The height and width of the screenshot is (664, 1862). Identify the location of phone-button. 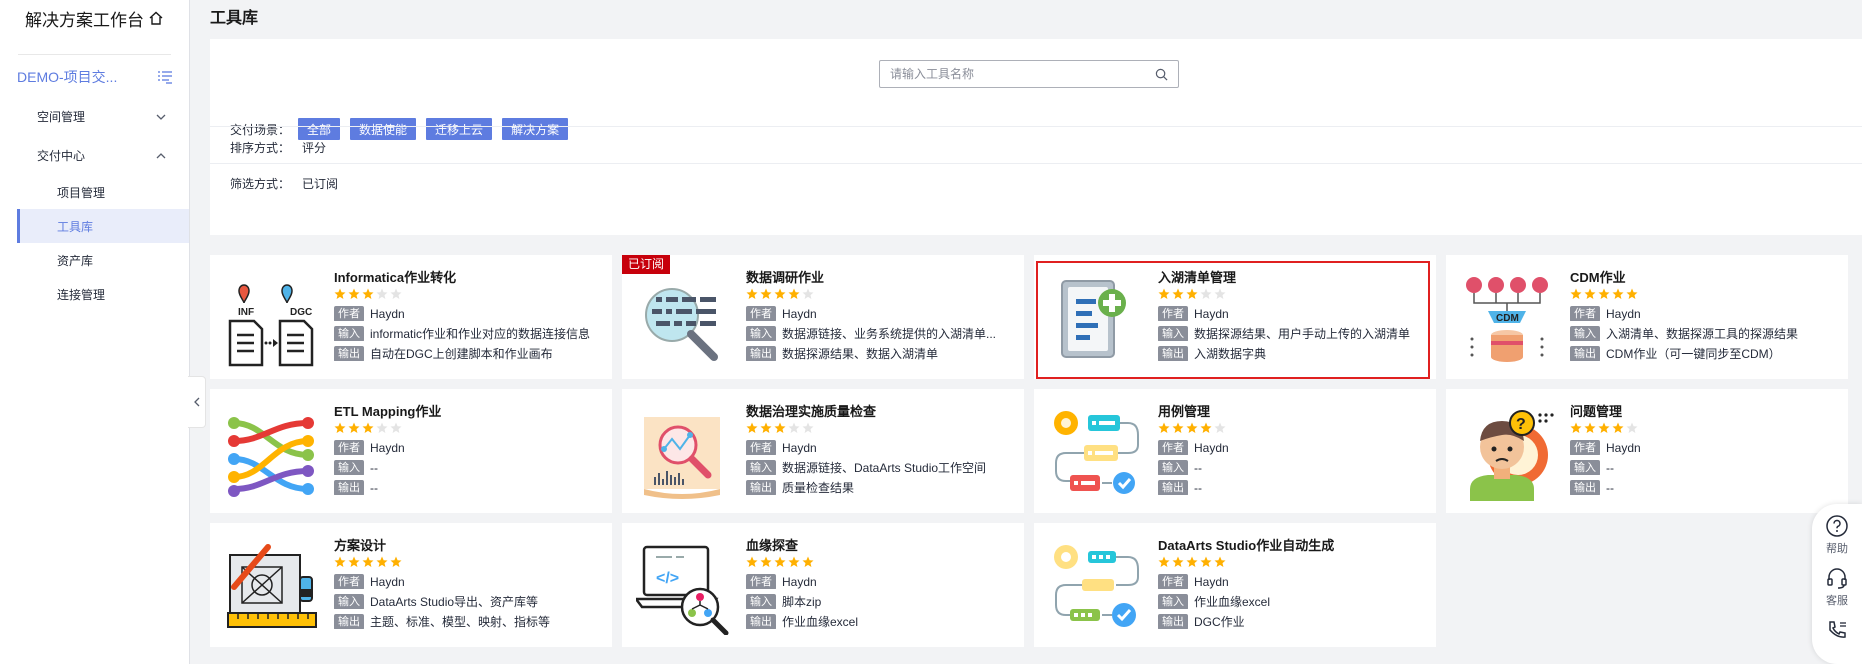
(1837, 631).